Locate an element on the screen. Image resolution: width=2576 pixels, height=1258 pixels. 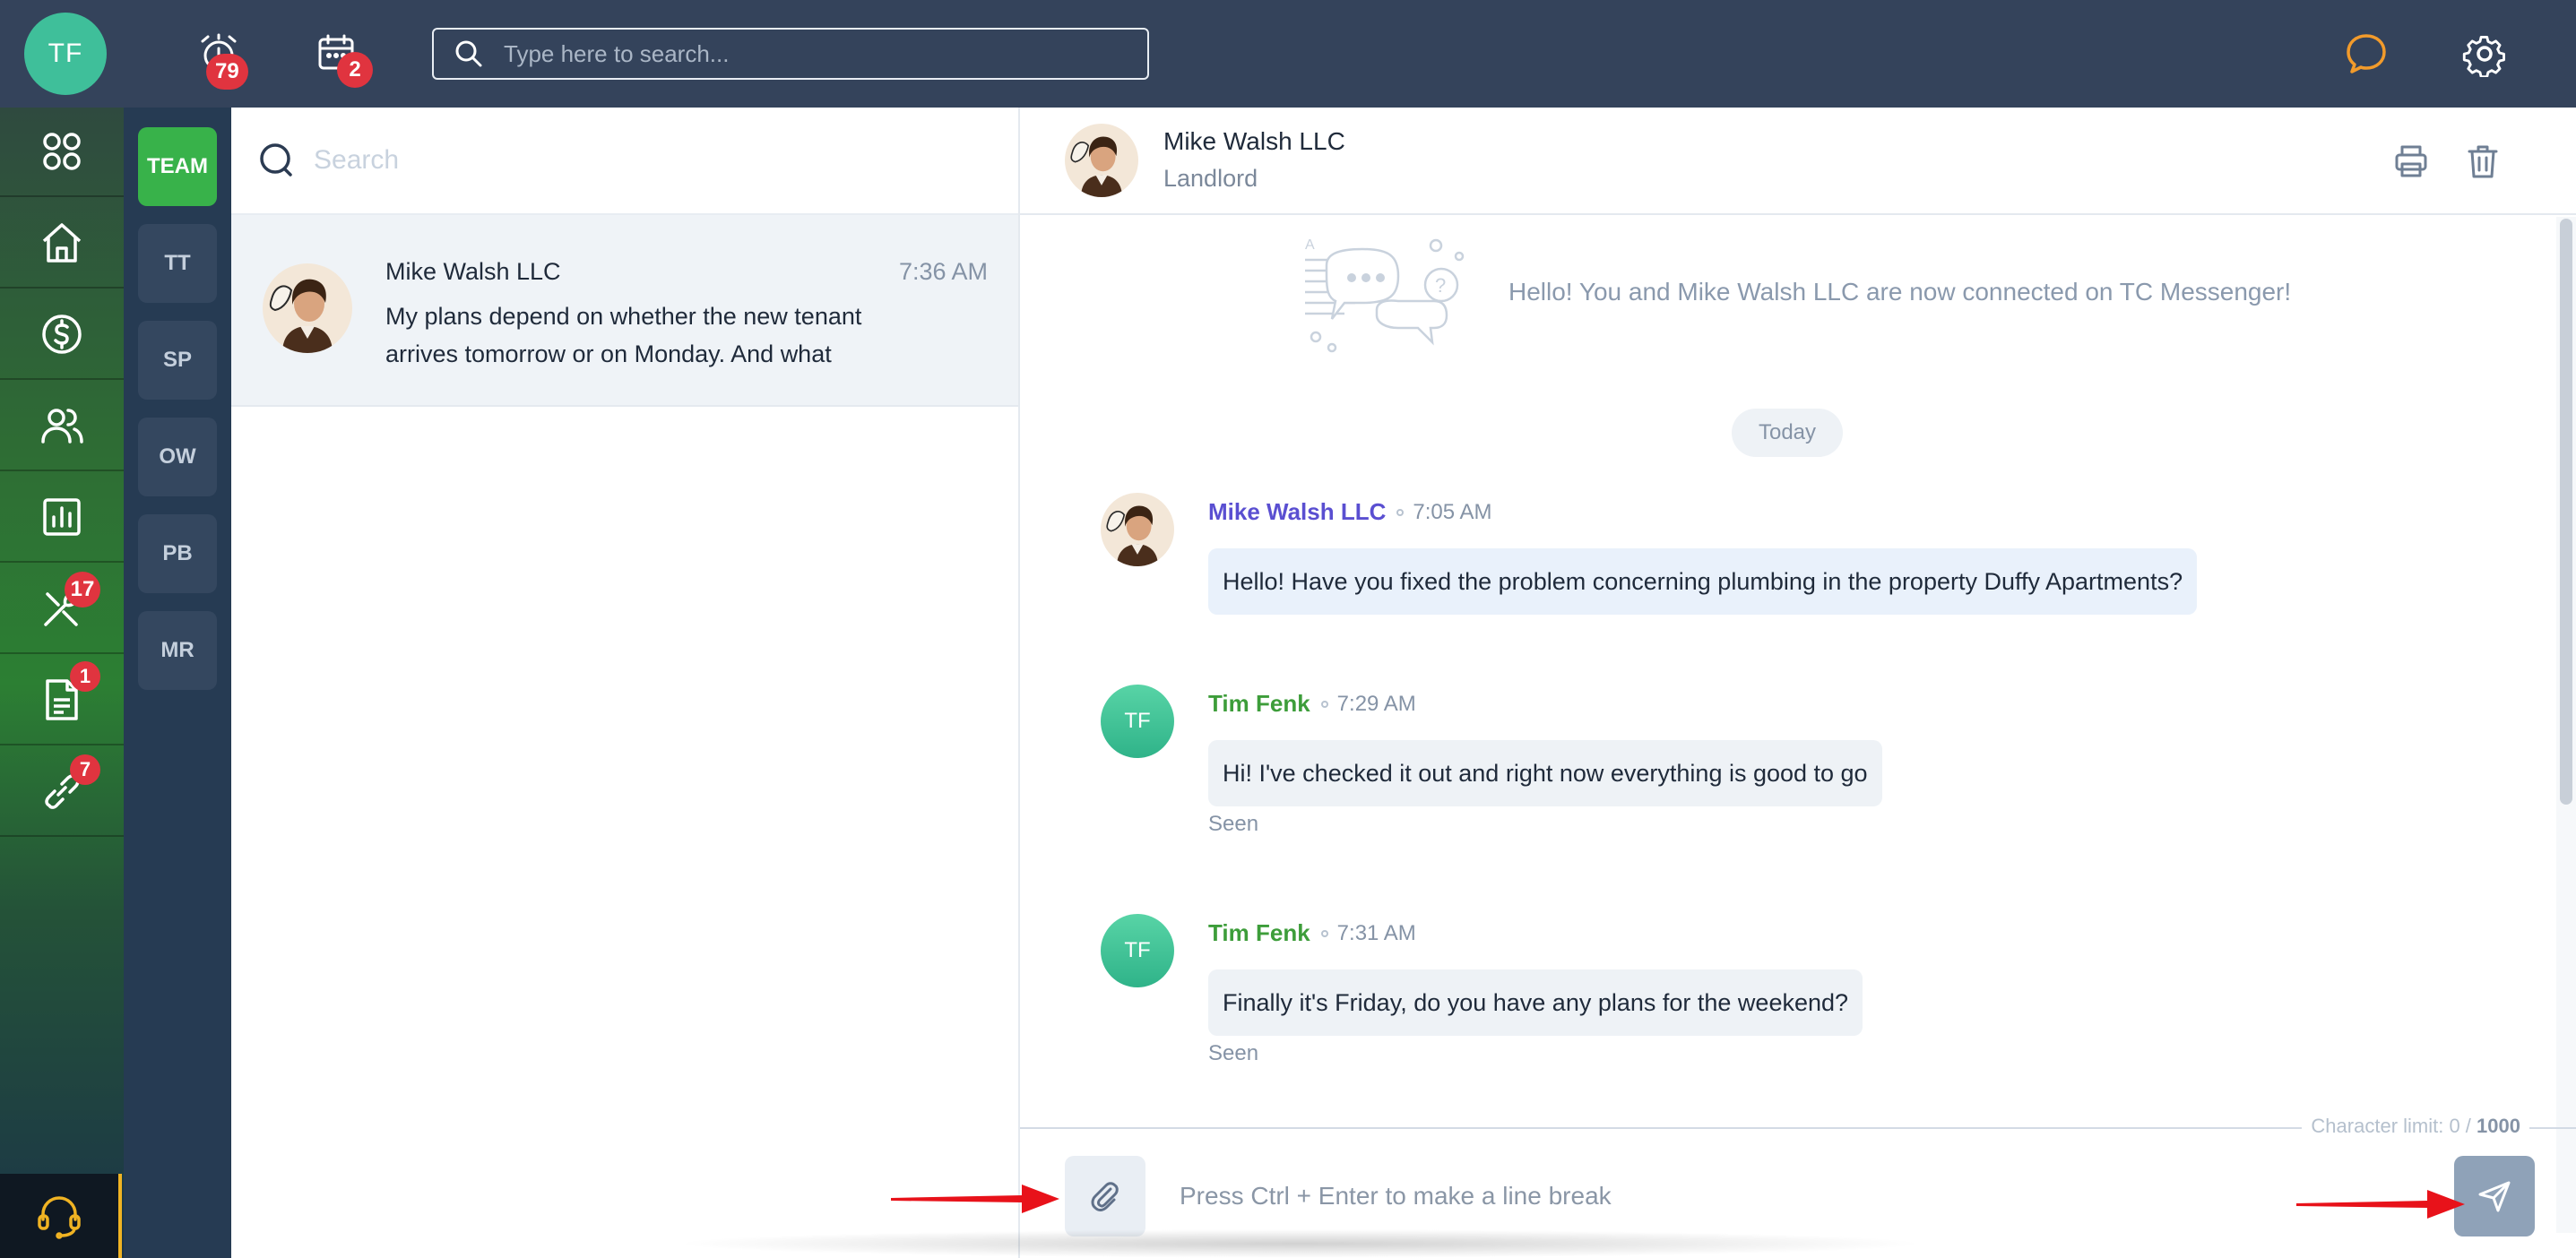
chat-title: Mike Walsh LLC is located at coordinates (1254, 141).